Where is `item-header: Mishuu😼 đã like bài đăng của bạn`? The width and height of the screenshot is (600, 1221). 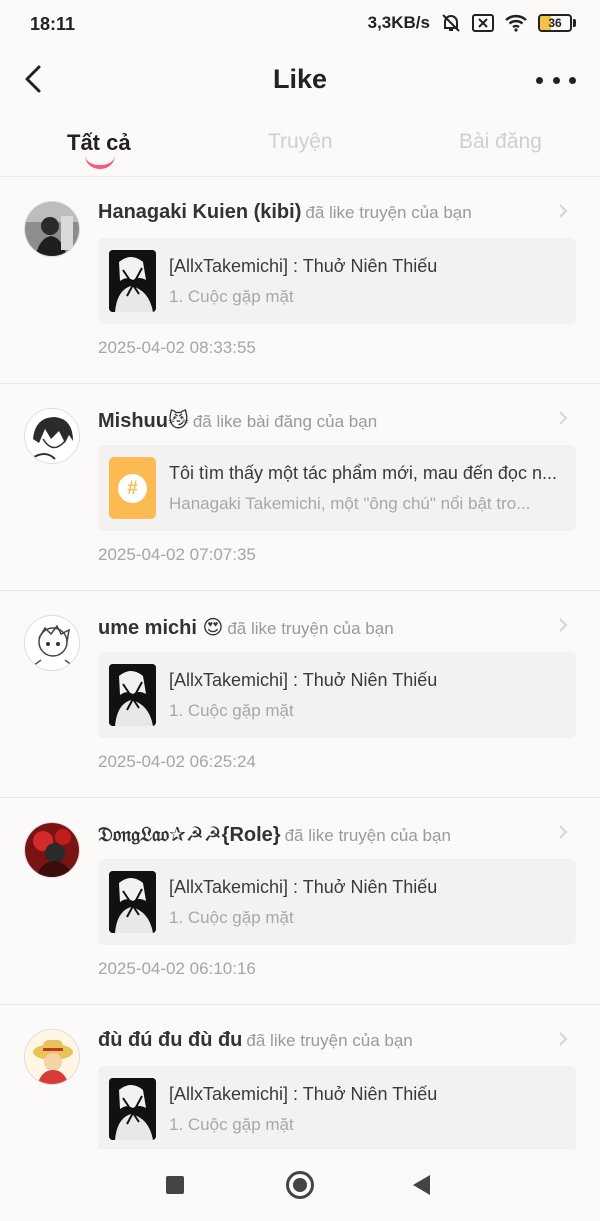
item-header: Mishuu😼 đã like bài đăng của bạn is located at coordinates (329, 420).